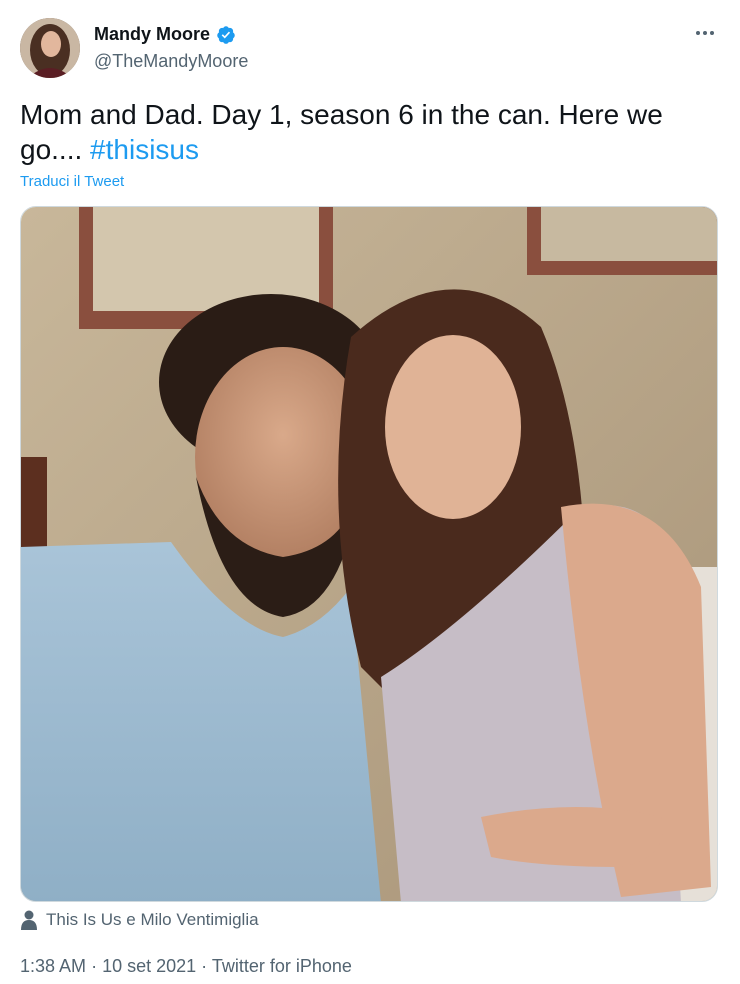  I want to click on translate-tweet-link: Traduci il Tweet, so click(72, 181).